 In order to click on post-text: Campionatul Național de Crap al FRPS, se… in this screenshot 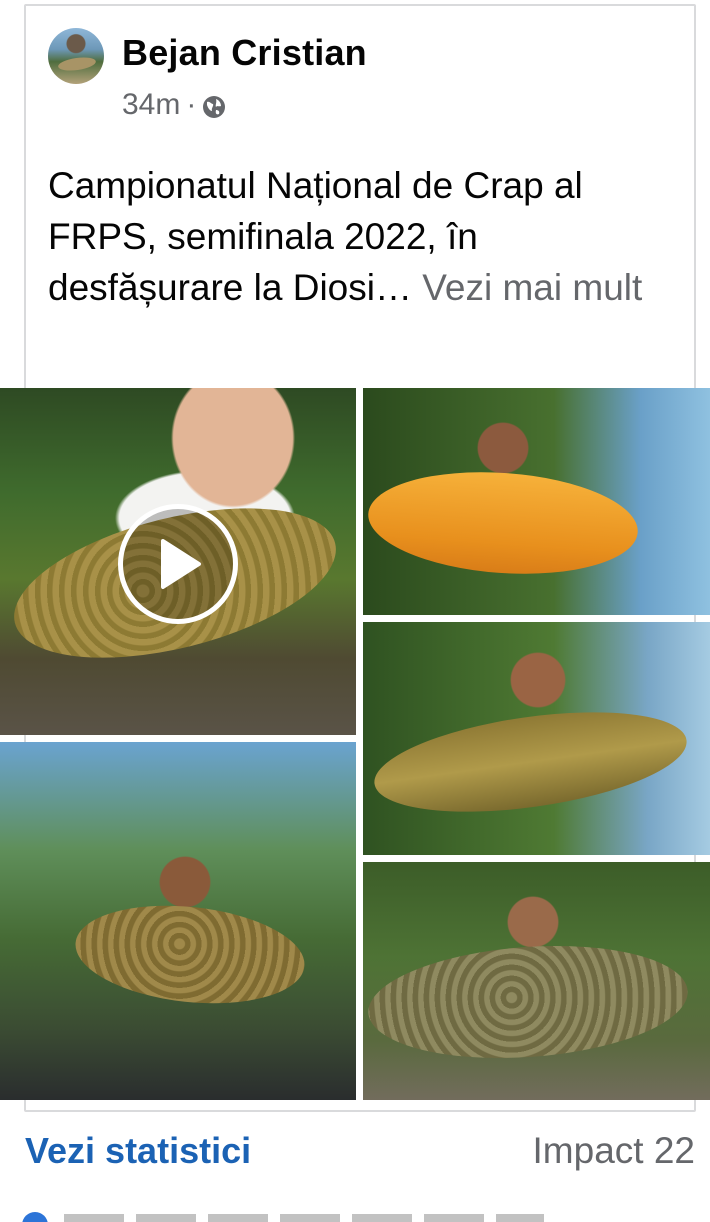, I will do `click(358, 236)`.